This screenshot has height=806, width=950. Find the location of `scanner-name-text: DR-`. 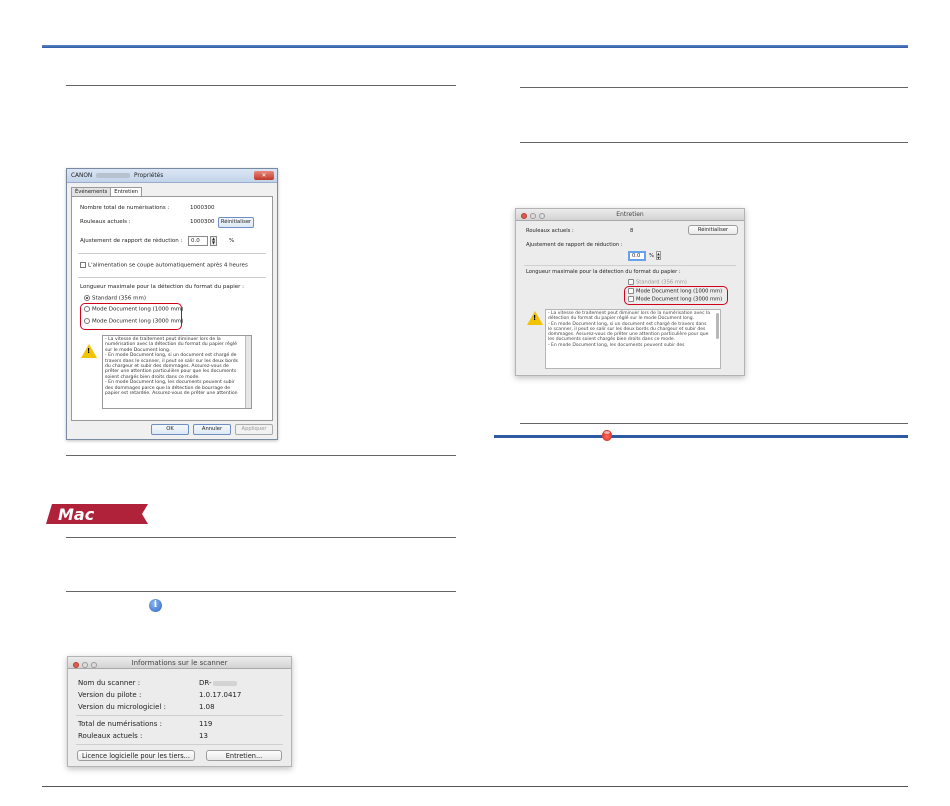

scanner-name-text: DR- is located at coordinates (205, 683).